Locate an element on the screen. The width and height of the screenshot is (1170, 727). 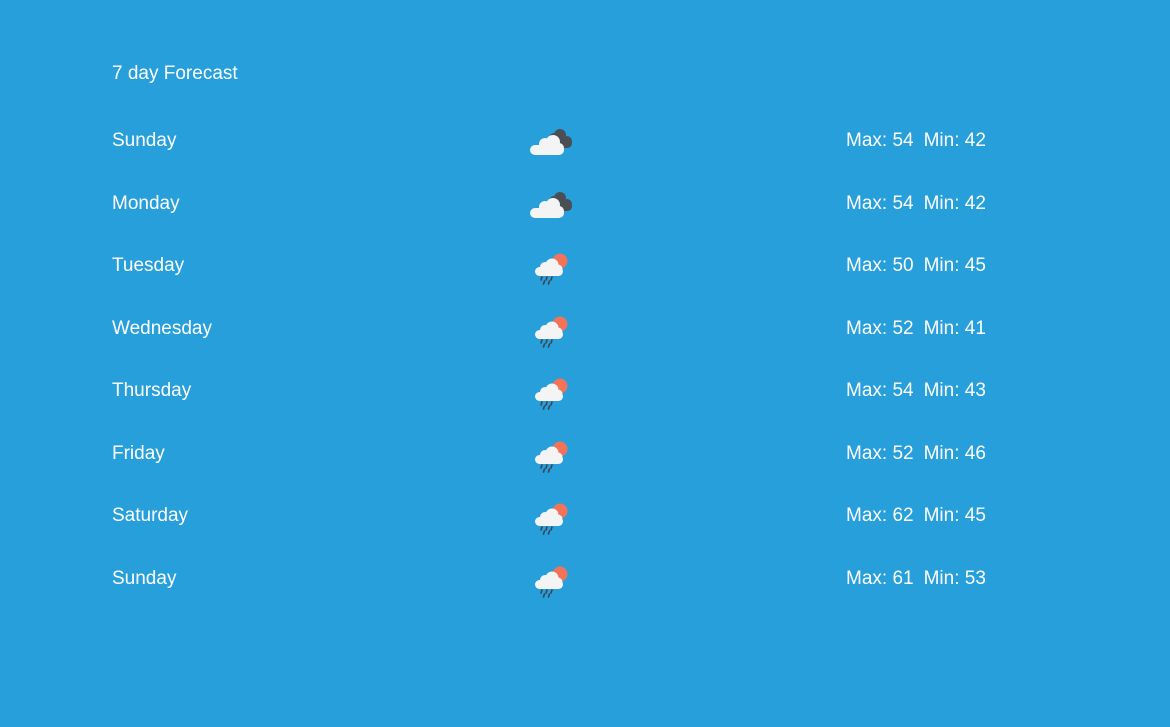
day-label: Monday is located at coordinates (146, 203).